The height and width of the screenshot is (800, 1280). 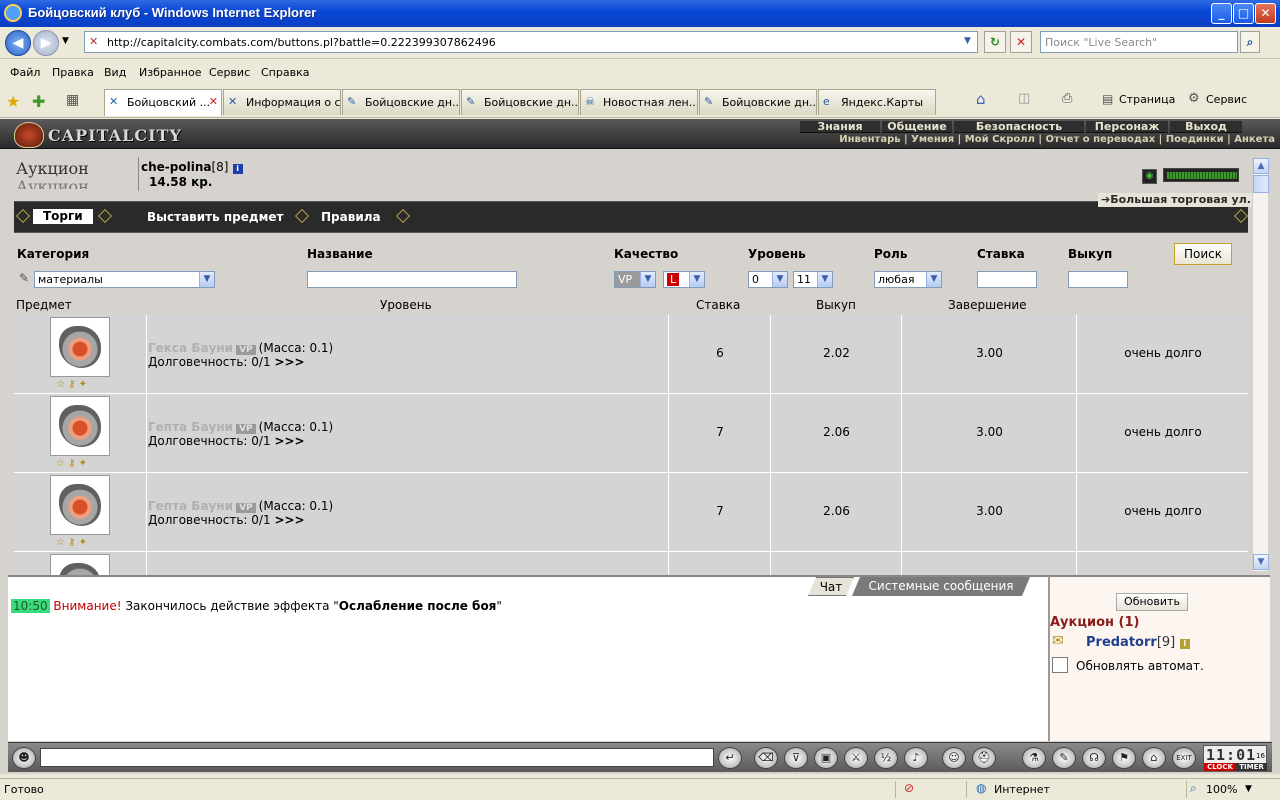 I want to click on menu-favorites: Избранное, so click(x=170, y=72).